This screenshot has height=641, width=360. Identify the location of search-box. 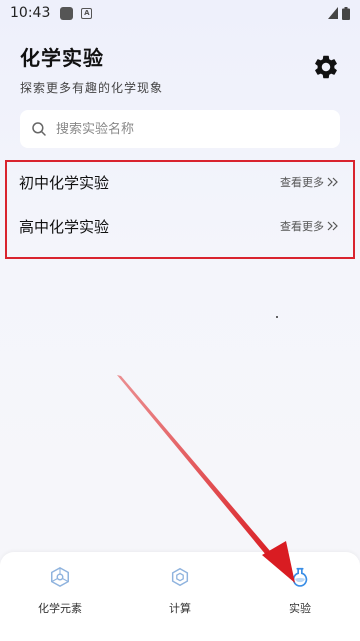
(180, 129).